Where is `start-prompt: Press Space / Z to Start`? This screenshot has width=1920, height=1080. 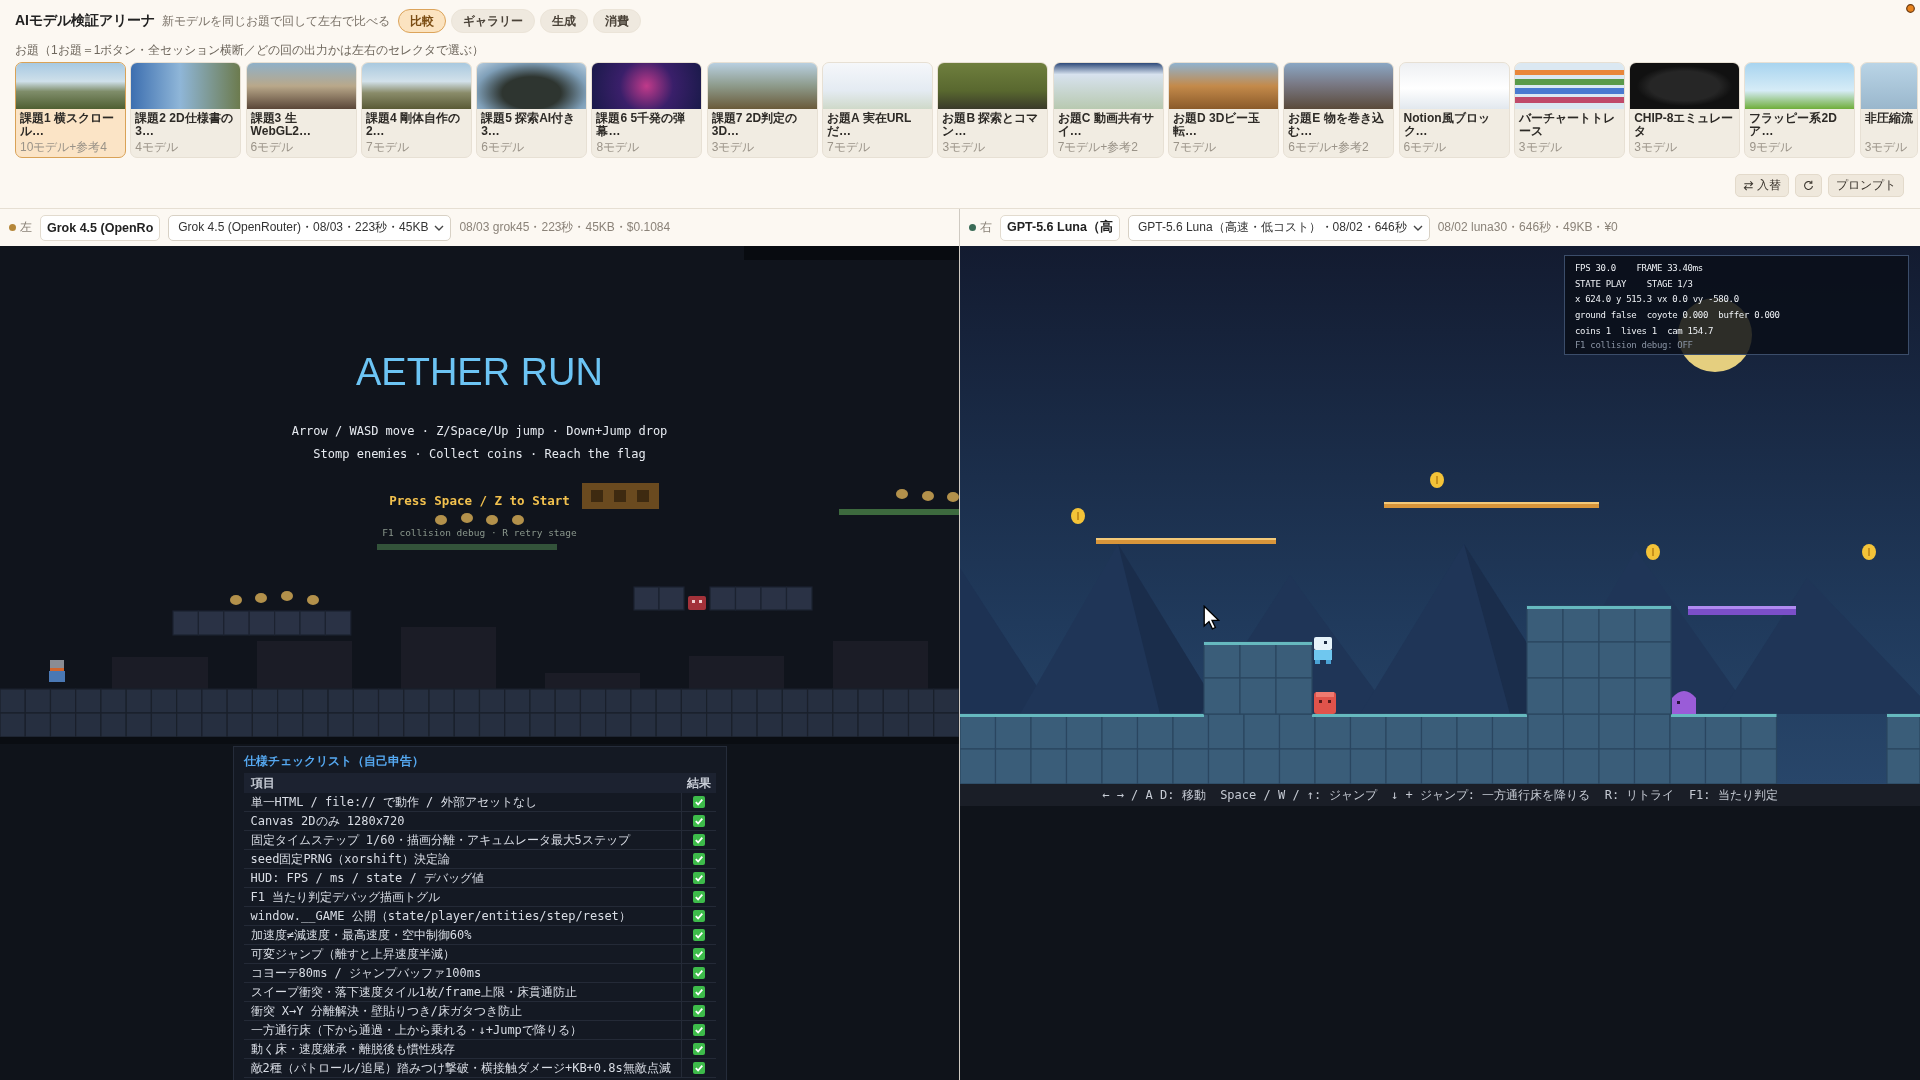 start-prompt: Press Space / Z to Start is located at coordinates (479, 501).